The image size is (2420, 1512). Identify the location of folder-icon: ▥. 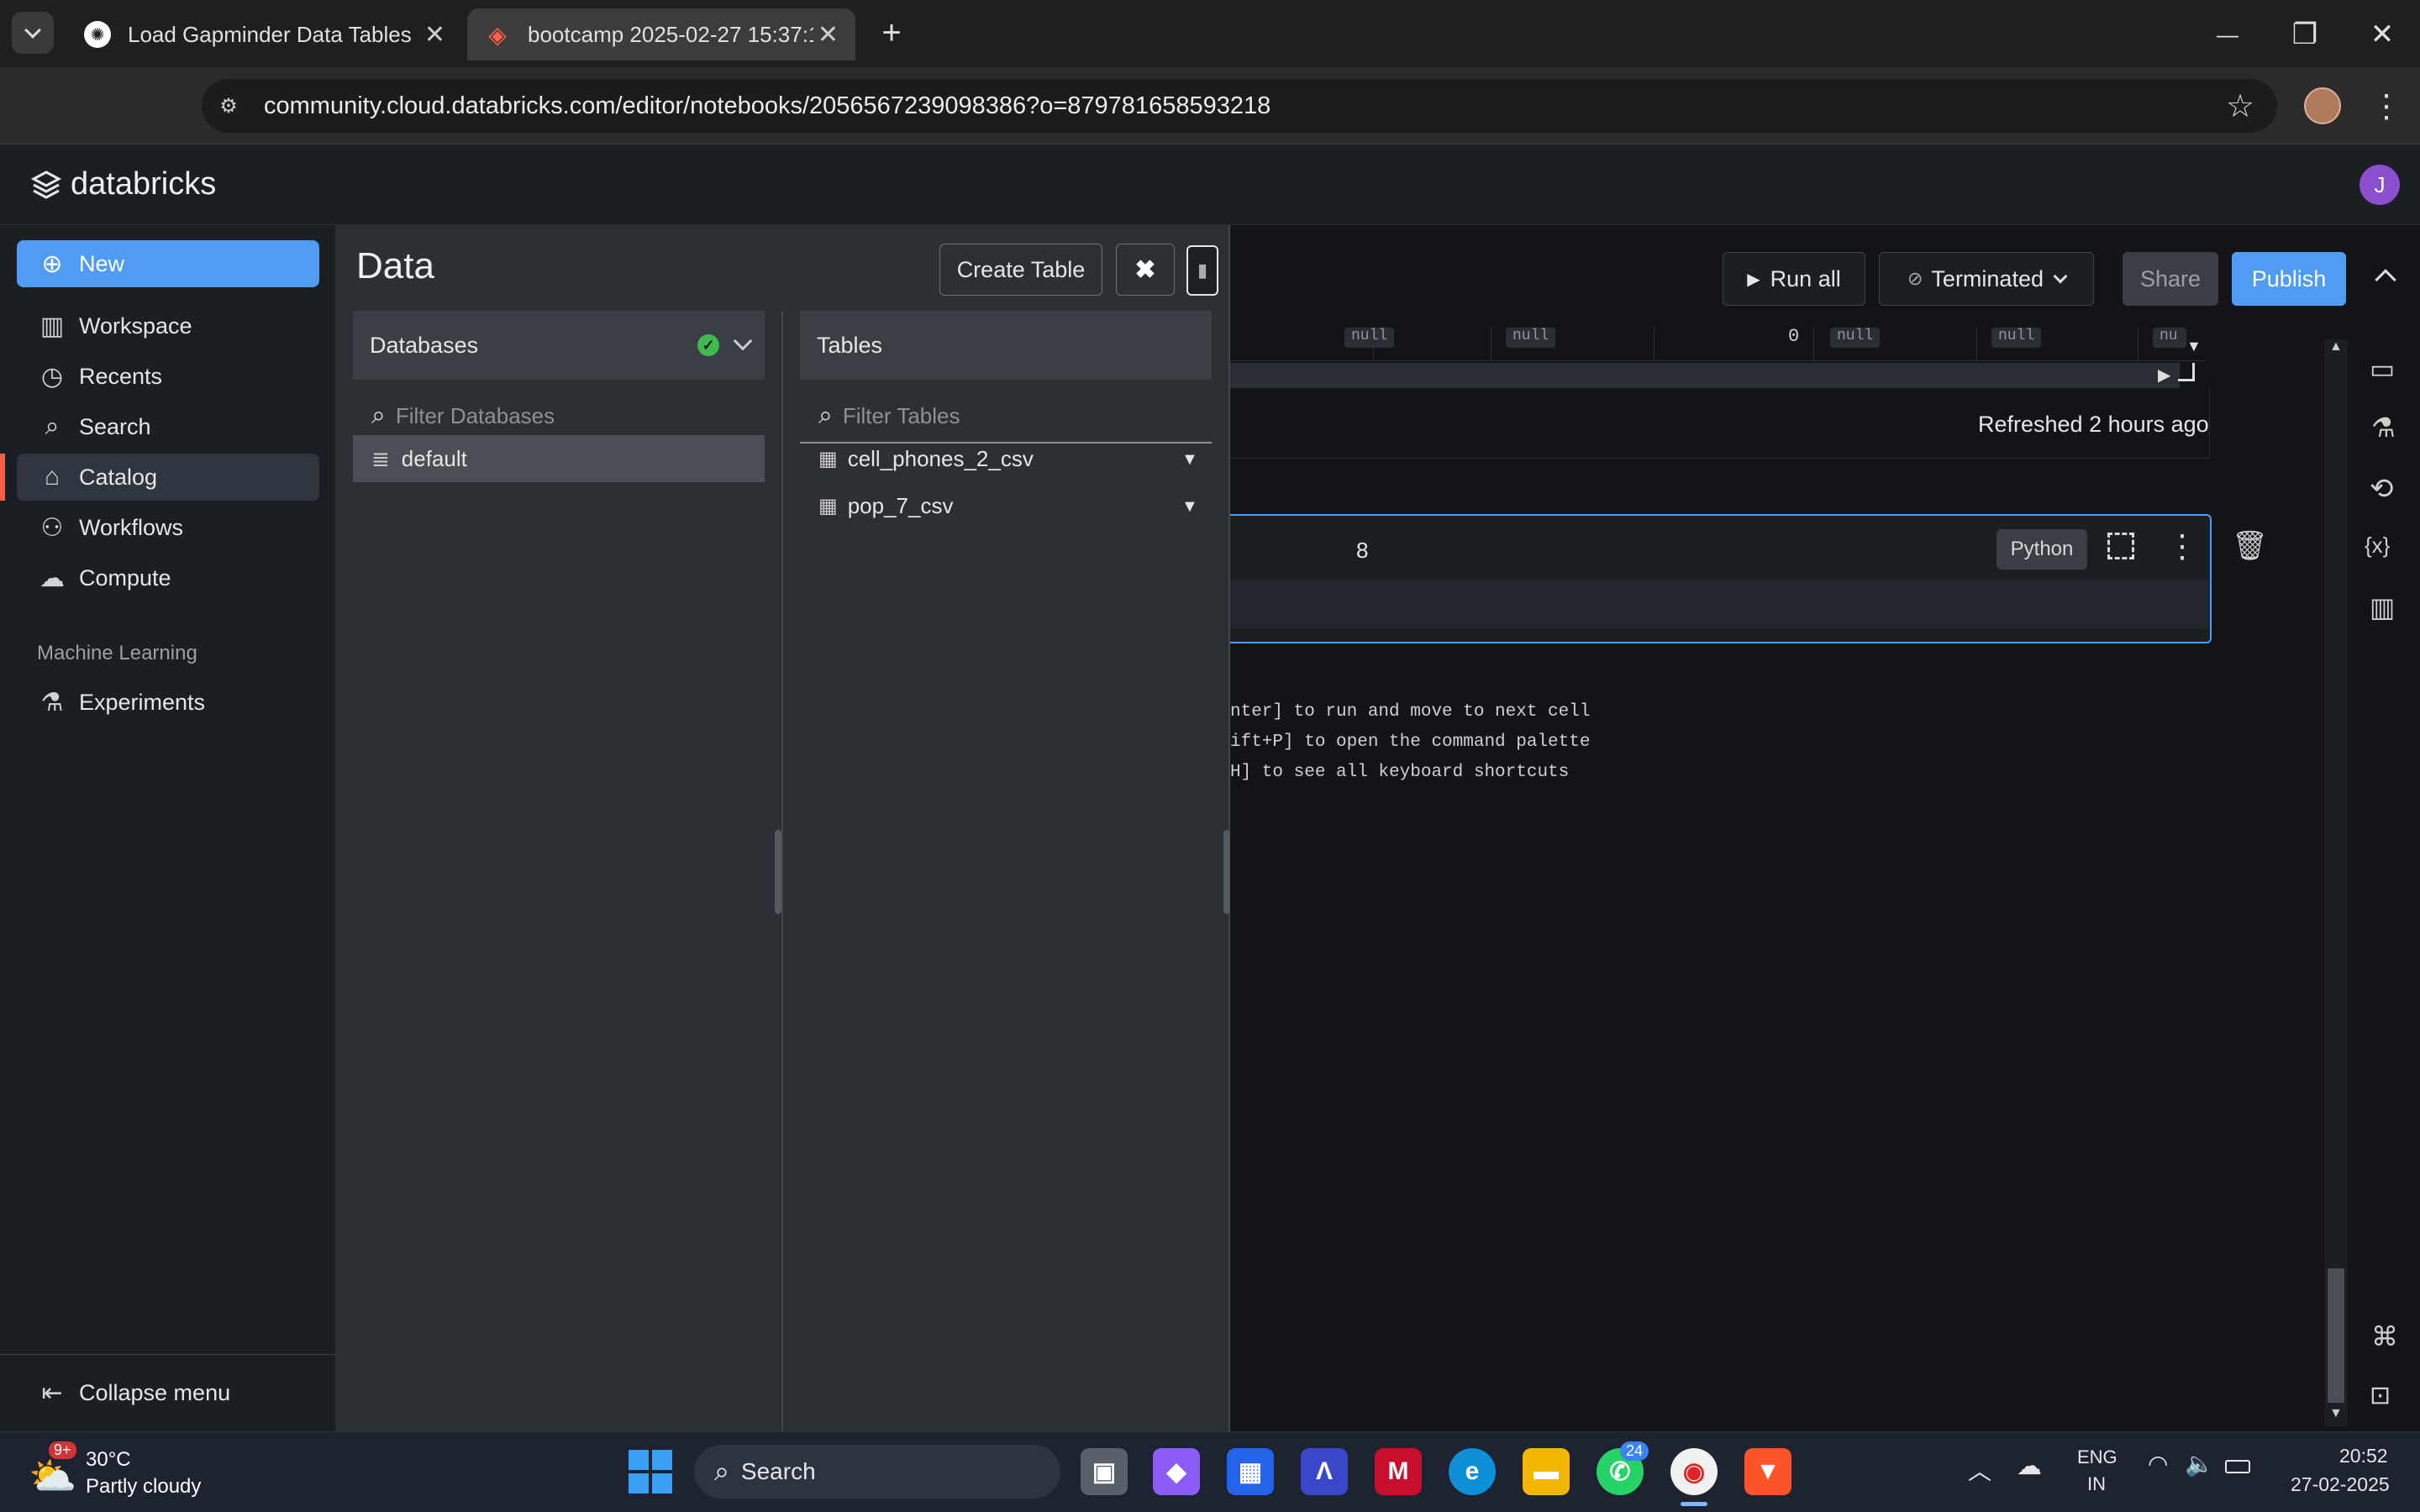
(52, 326).